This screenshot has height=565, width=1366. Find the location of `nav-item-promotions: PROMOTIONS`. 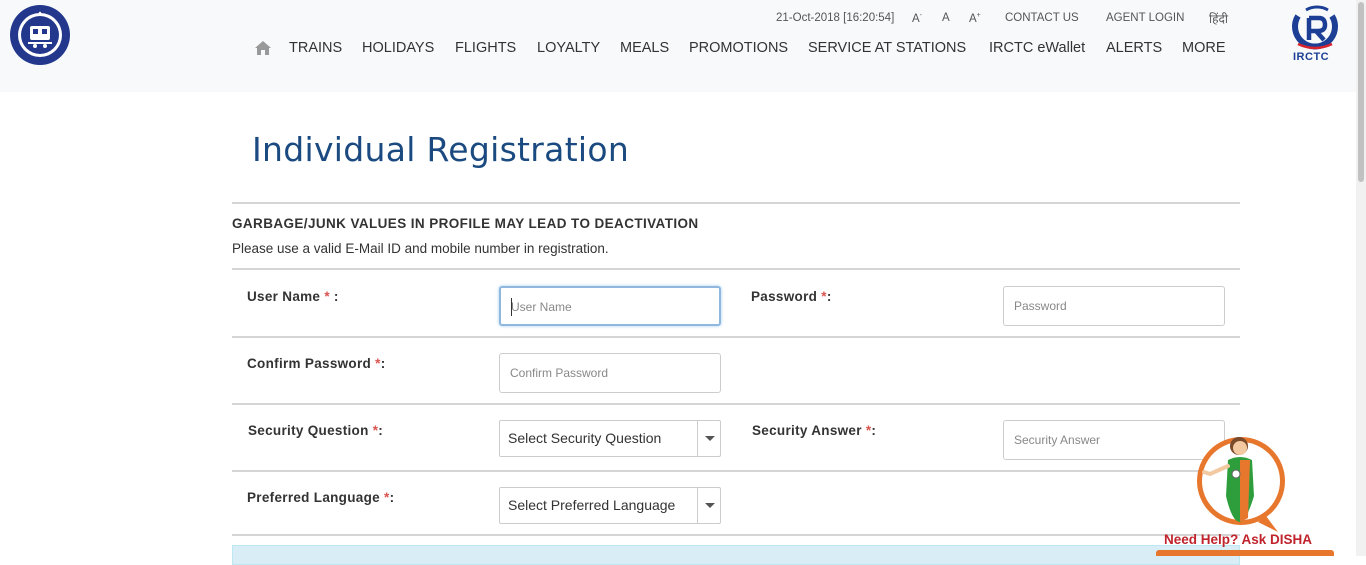

nav-item-promotions: PROMOTIONS is located at coordinates (738, 48).